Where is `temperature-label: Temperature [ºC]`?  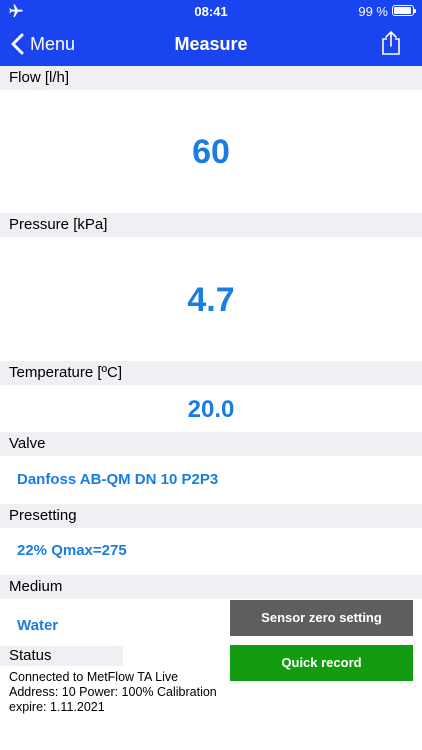
temperature-label: Temperature [ºC] is located at coordinates (211, 373).